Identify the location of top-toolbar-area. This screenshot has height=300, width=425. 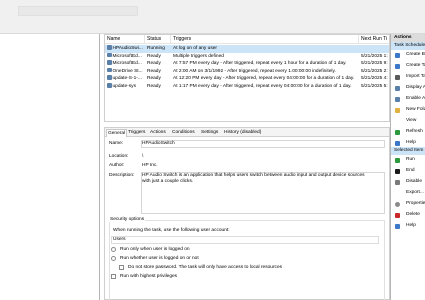
(212, 17).